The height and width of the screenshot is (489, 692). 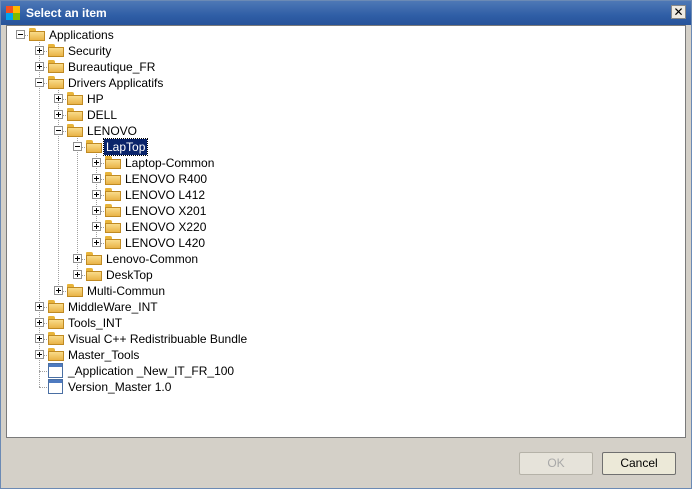 What do you see at coordinates (169, 163) in the screenshot?
I see `tree-node-label: Laptop-Common` at bounding box center [169, 163].